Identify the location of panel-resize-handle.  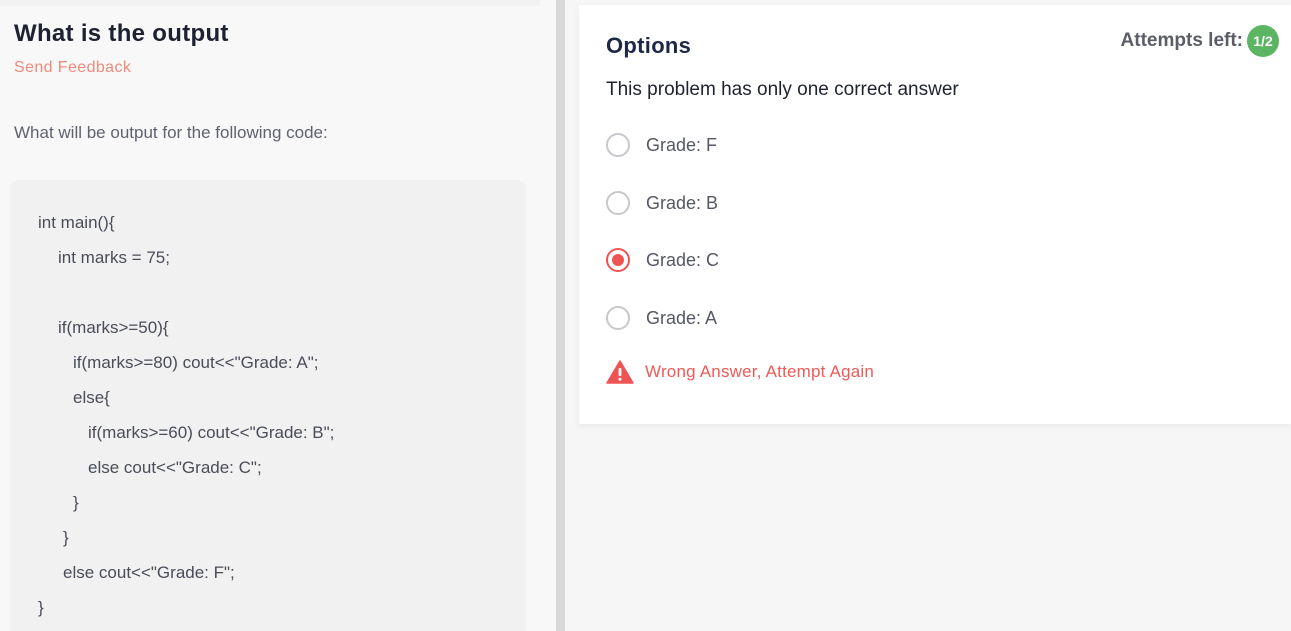
(560, 315).